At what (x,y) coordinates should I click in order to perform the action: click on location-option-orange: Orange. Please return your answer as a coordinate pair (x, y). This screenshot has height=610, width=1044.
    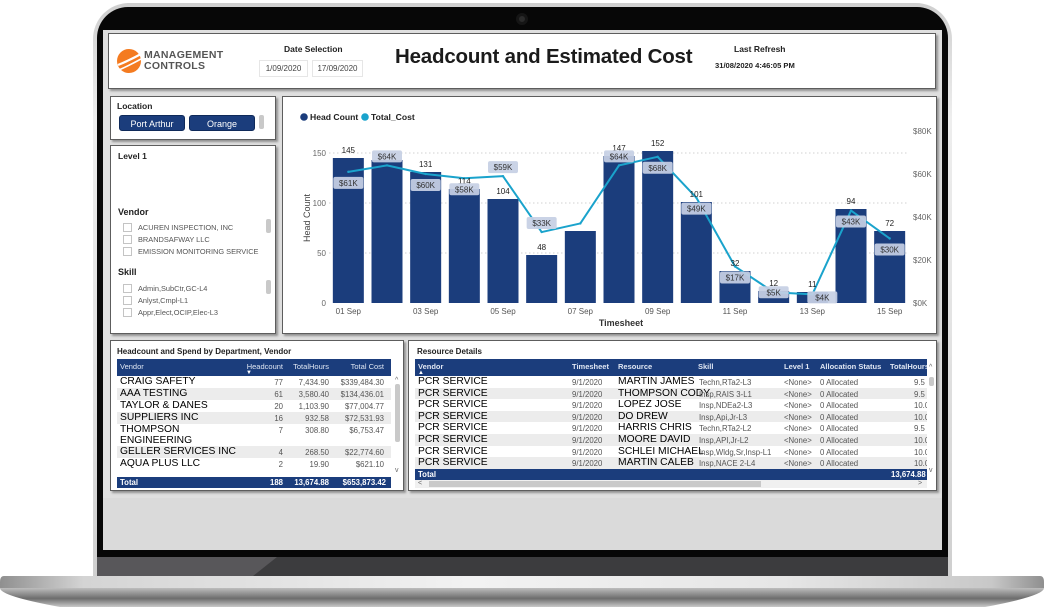
    Looking at the image, I should click on (222, 123).